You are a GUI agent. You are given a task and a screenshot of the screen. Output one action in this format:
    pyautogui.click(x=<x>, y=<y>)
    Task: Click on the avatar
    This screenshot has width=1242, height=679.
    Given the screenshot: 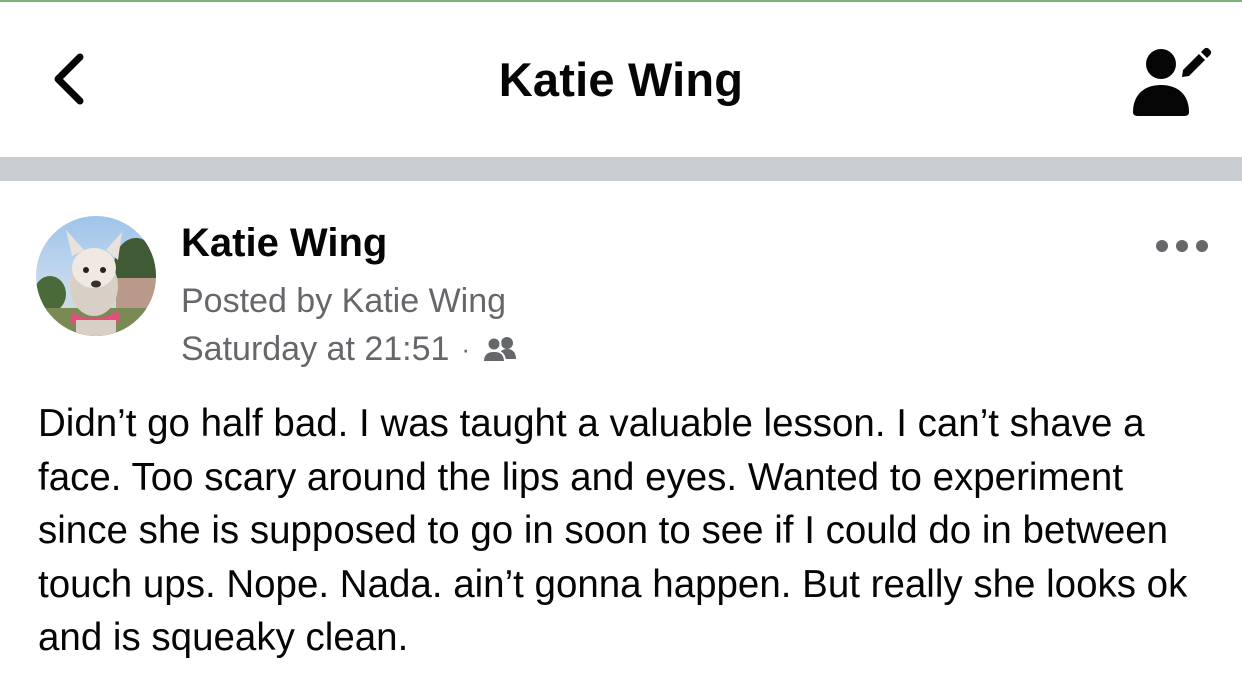 What is the action you would take?
    pyautogui.click(x=96, y=276)
    